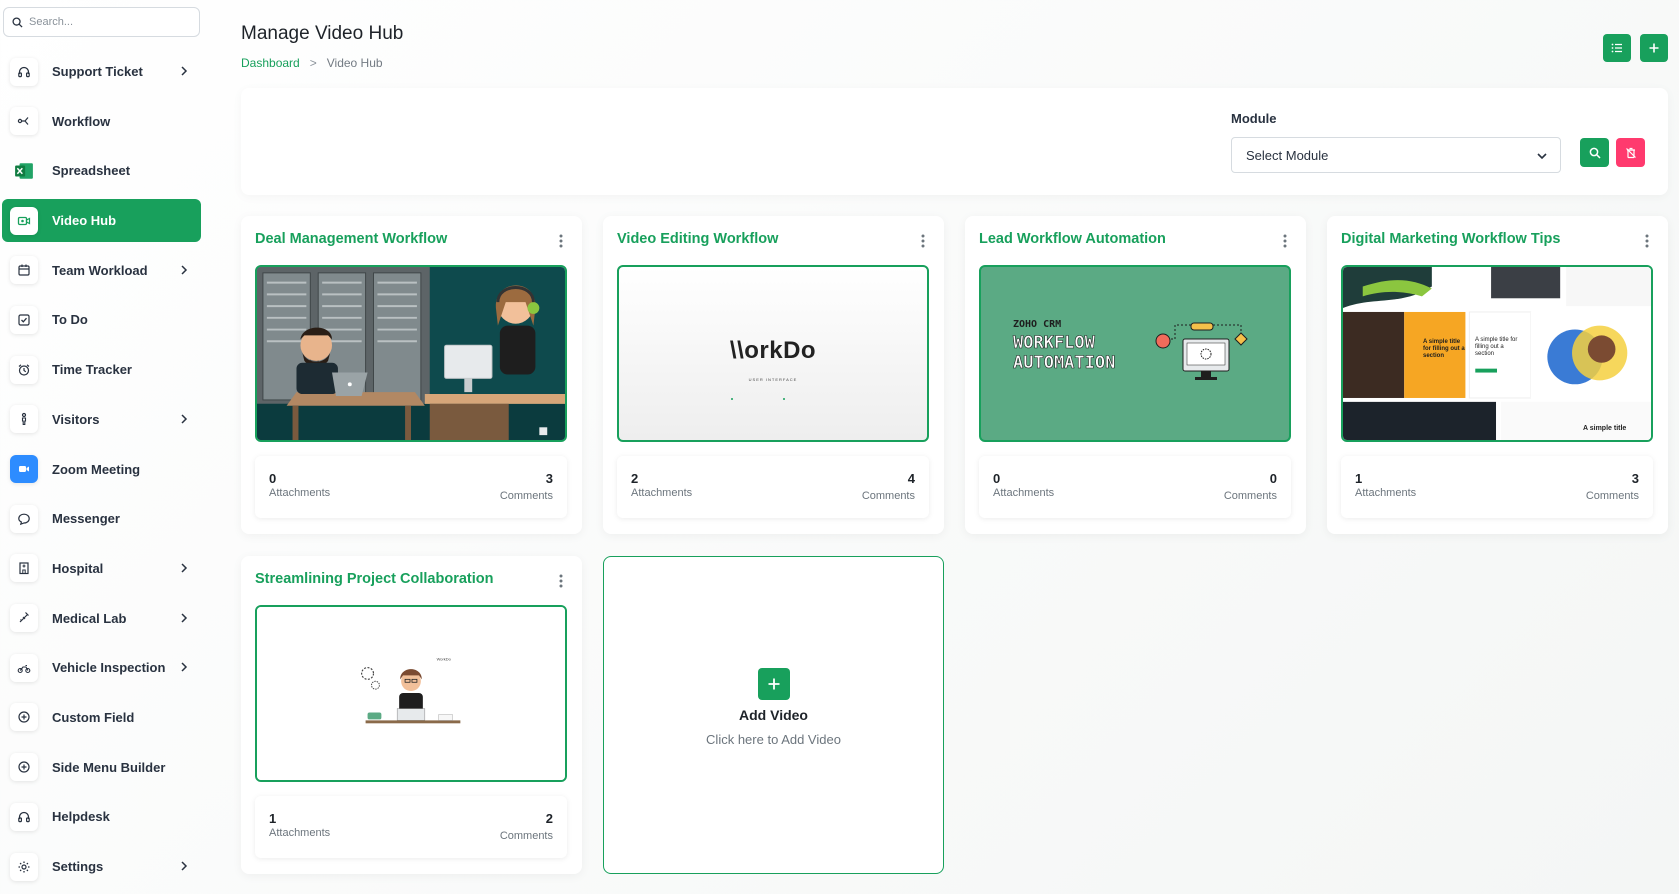  Describe the element at coordinates (24, 319) in the screenshot. I see `checkbox-icon` at that location.